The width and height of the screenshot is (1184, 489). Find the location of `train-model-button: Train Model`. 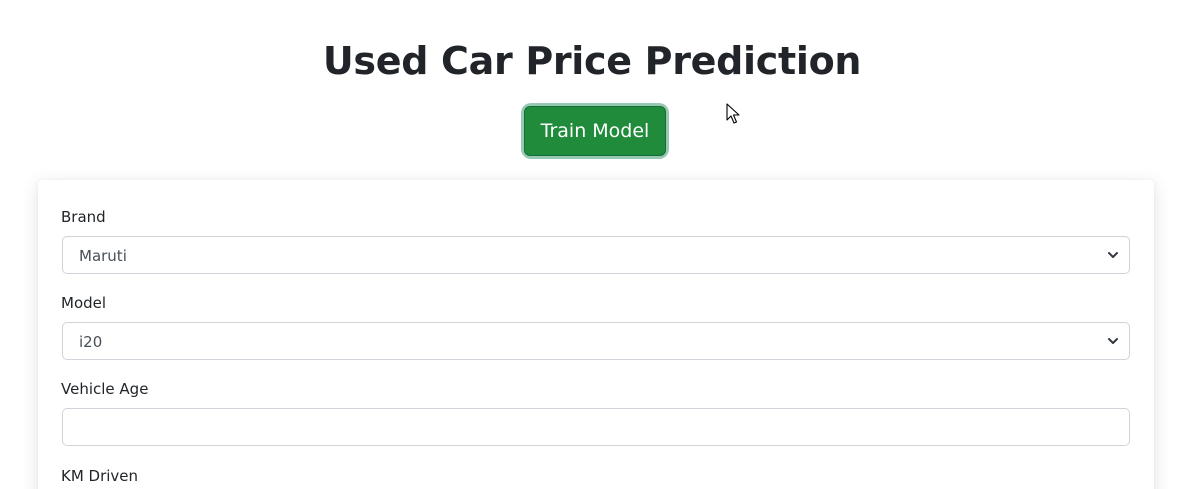

train-model-button: Train Model is located at coordinates (595, 131).